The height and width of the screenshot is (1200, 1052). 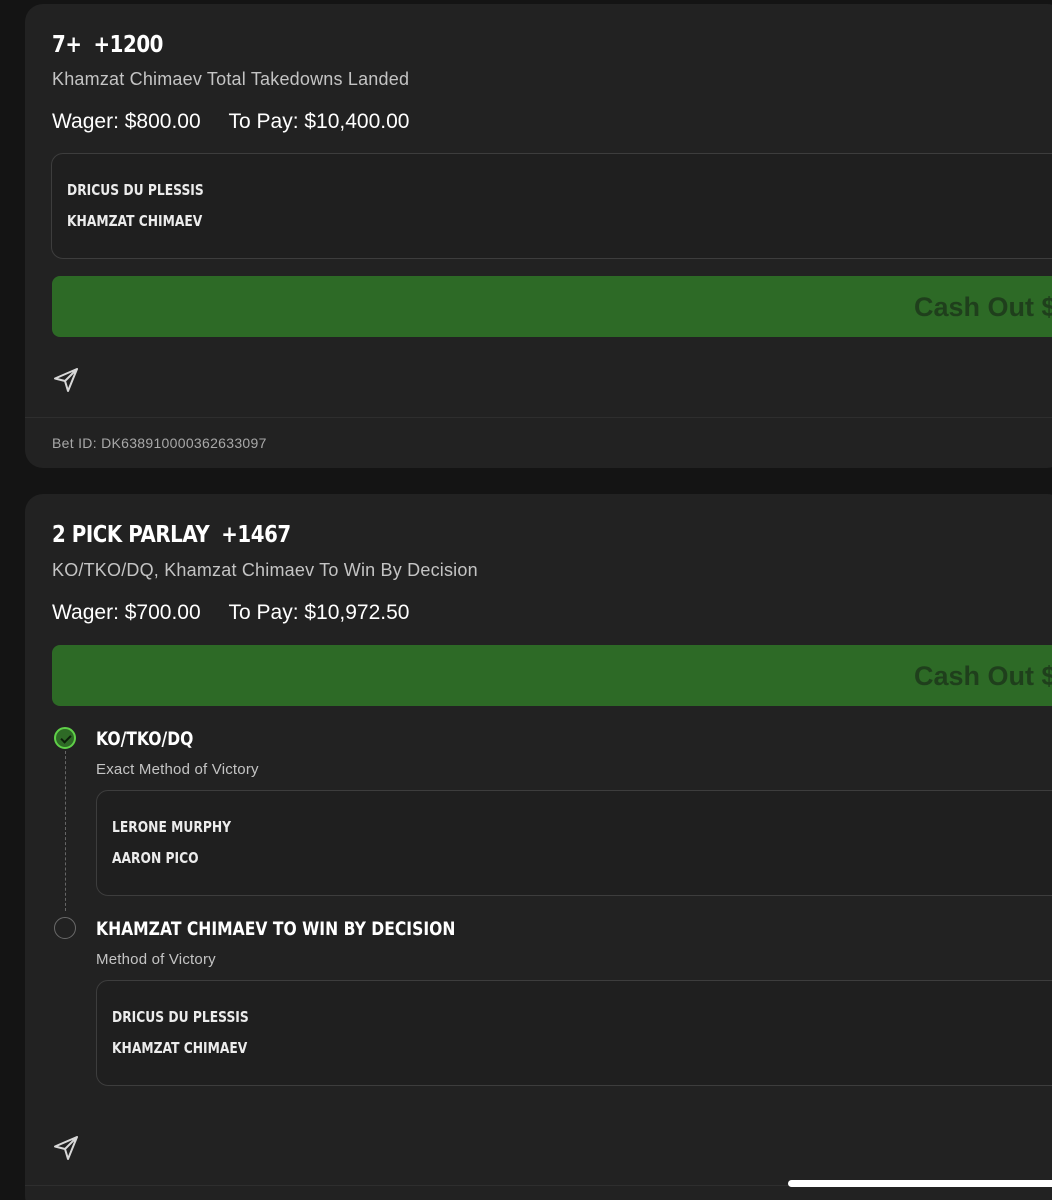 What do you see at coordinates (177, 769) in the screenshot?
I see `leg-market: Exact Method of Victory` at bounding box center [177, 769].